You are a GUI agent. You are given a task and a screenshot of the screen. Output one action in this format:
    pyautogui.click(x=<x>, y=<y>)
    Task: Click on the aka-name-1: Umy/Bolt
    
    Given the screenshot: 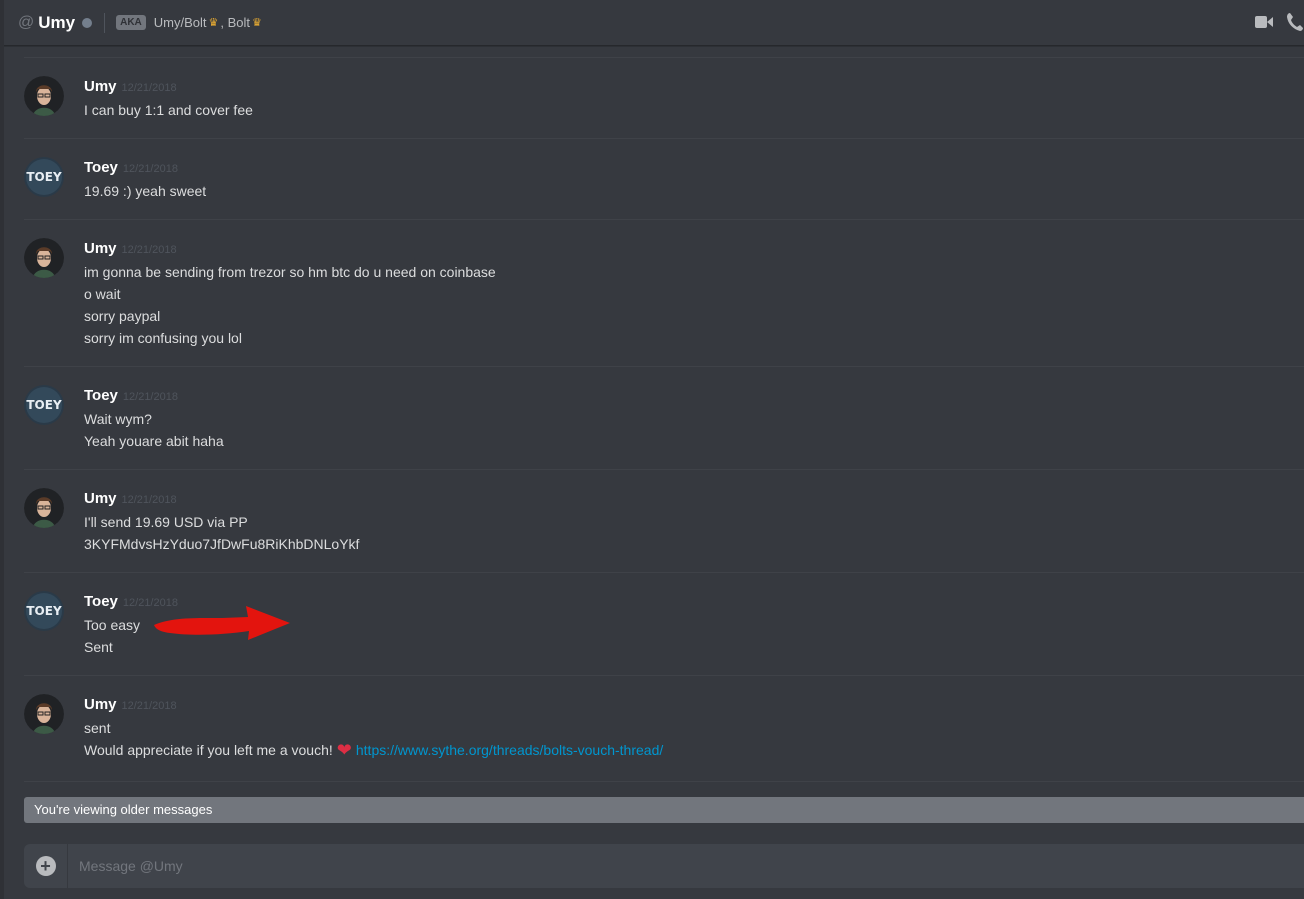 What is the action you would take?
    pyautogui.click(x=180, y=22)
    